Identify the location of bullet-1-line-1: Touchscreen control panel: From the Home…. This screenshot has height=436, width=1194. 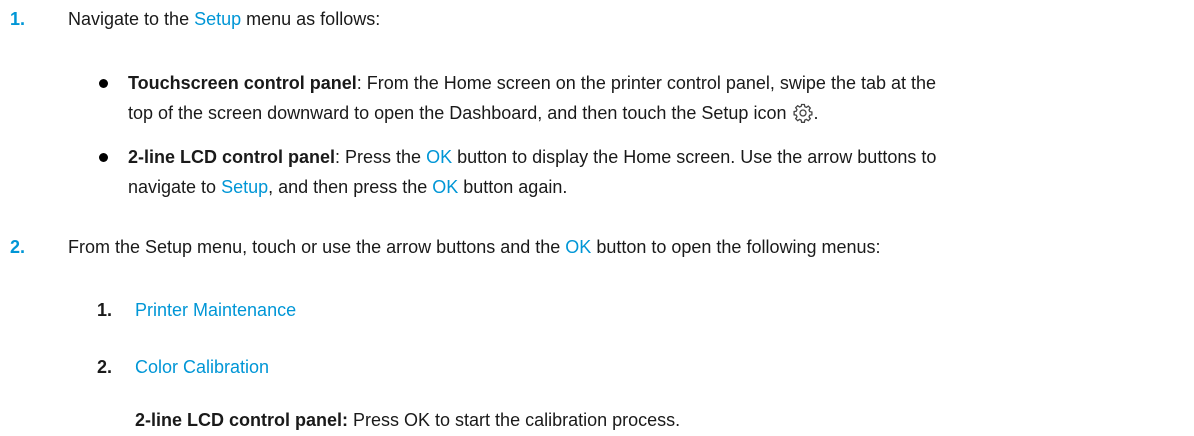
(532, 83).